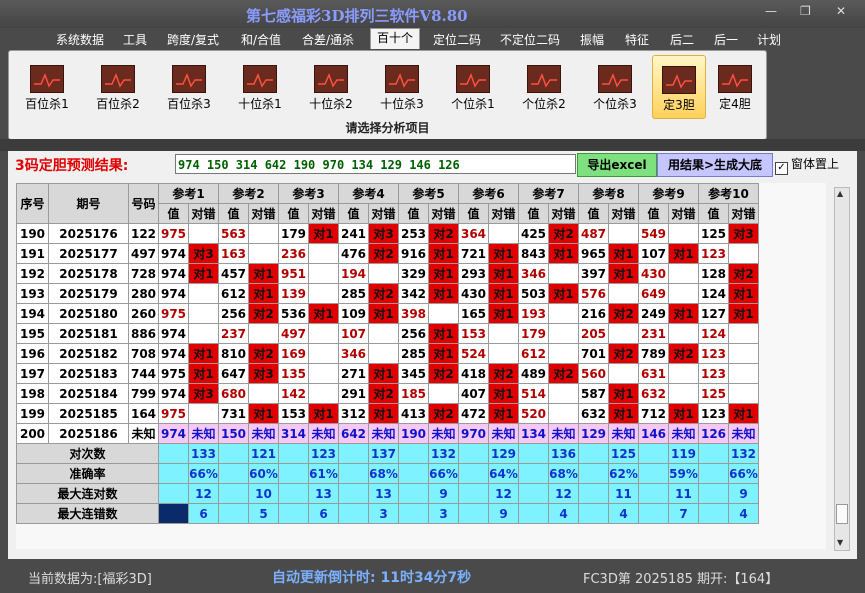 This screenshot has height=593, width=865. Describe the element at coordinates (615, 86) in the screenshot. I see `ribbon-button-units-kill-3: 个位杀3` at that location.